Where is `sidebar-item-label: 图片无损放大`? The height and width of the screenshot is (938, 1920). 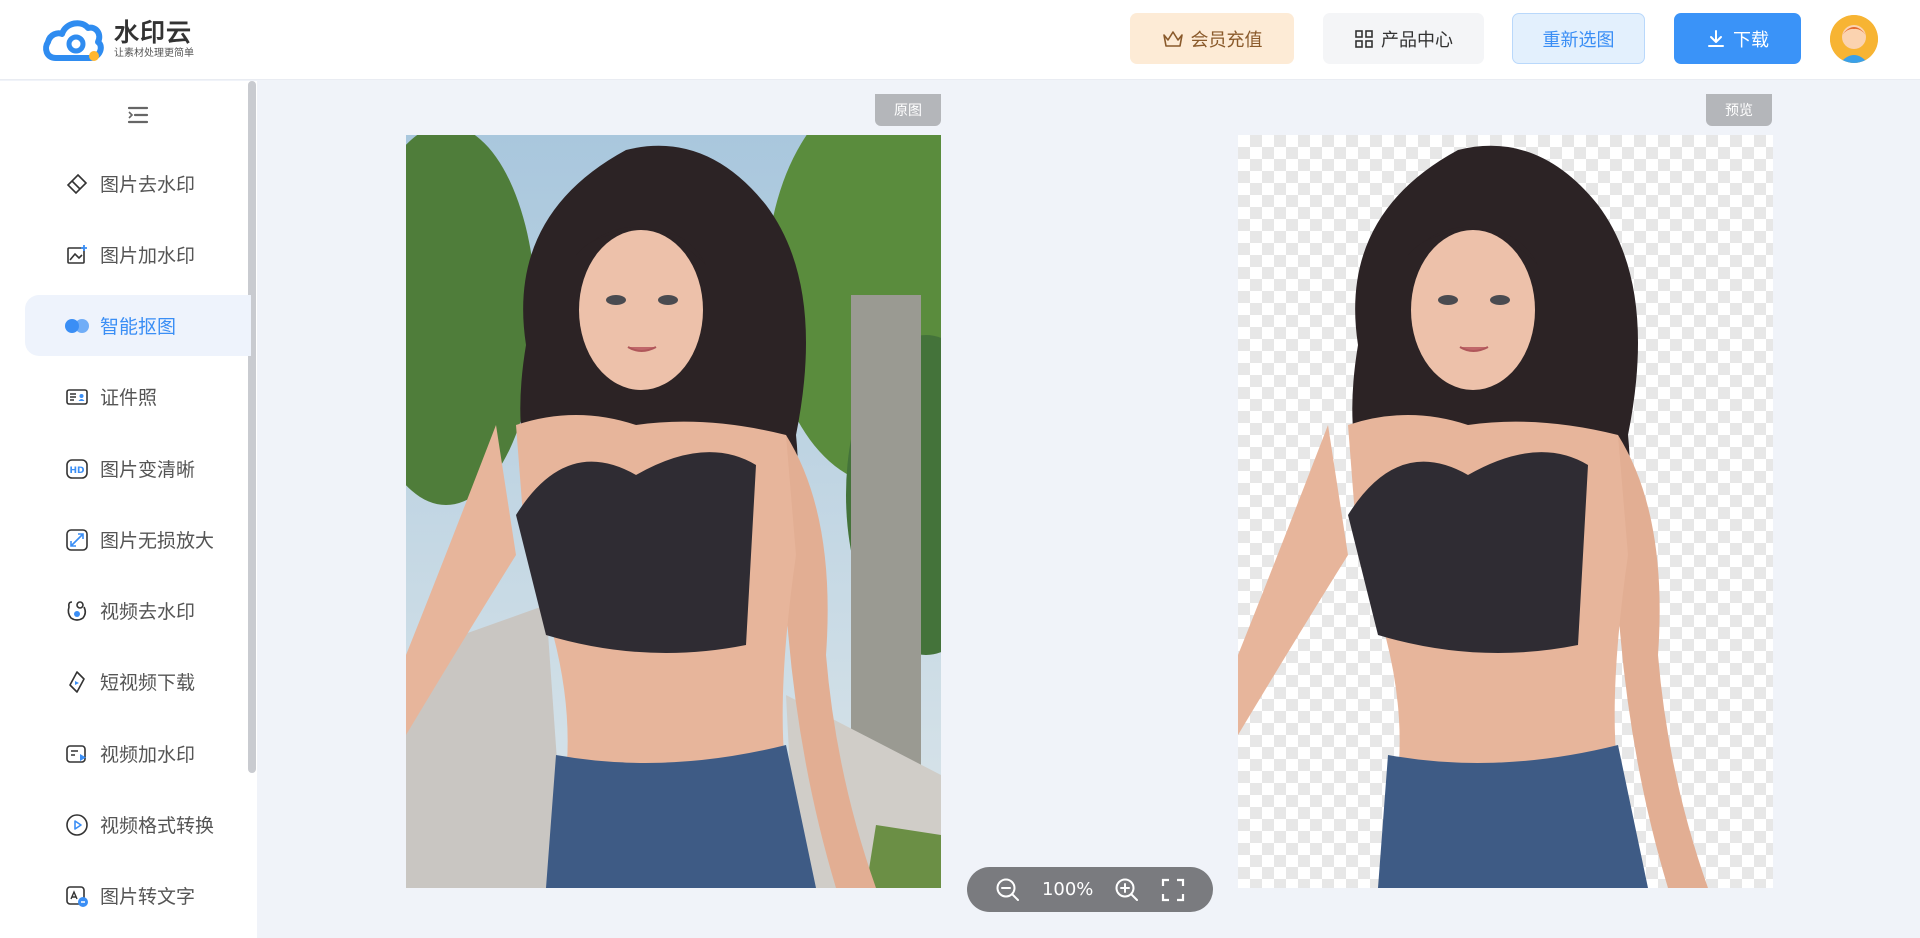
sidebar-item-label: 图片无损放大 is located at coordinates (157, 541).